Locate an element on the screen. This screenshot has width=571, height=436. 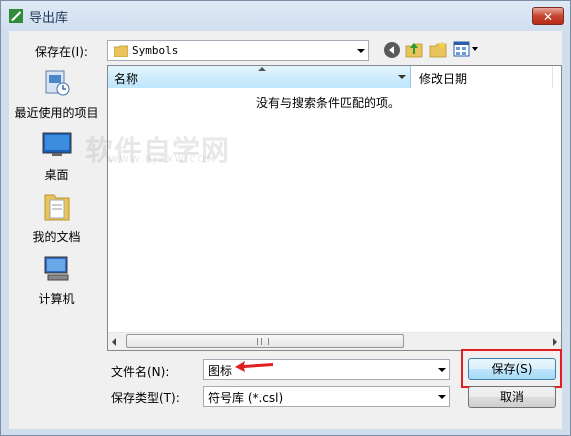
computer-icon is located at coordinates (56, 268).